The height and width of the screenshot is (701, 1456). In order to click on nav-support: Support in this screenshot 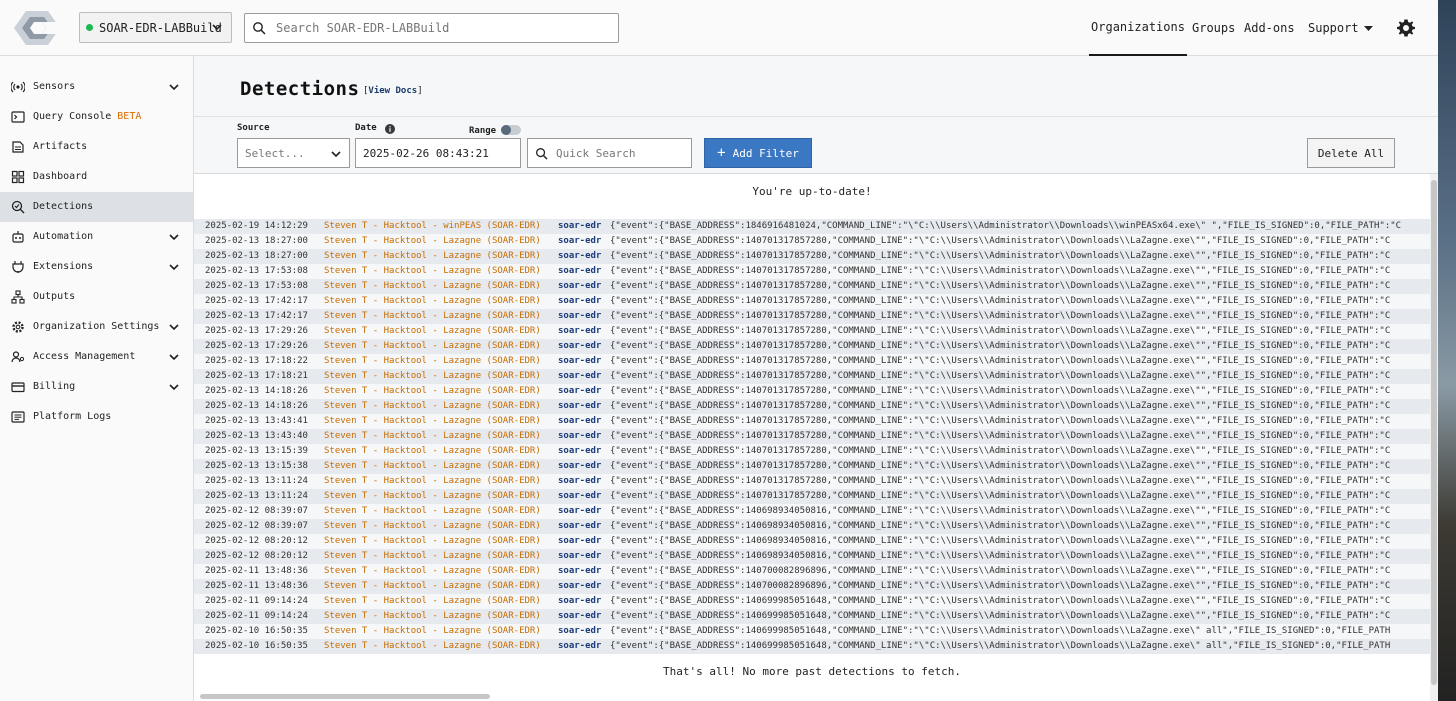, I will do `click(1340, 28)`.